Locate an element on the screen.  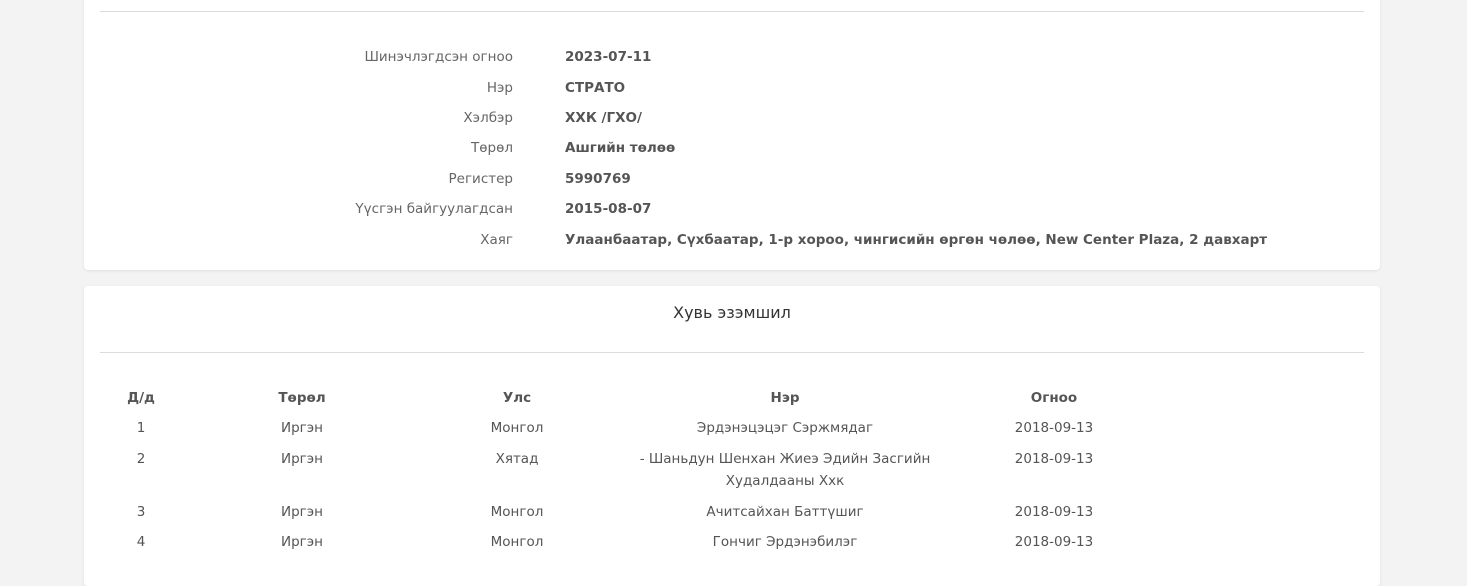
column-header-type: Төрөл is located at coordinates (302, 398).